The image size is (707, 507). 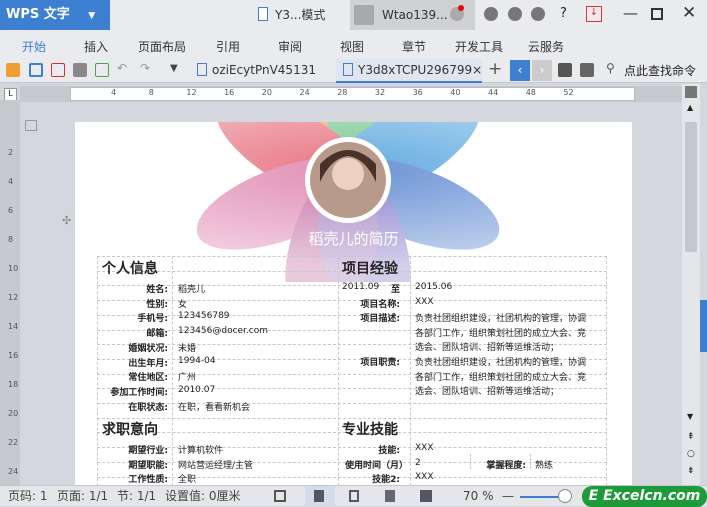 What do you see at coordinates (352, 94) in the screenshot?
I see `horizontal-ruler` at bounding box center [352, 94].